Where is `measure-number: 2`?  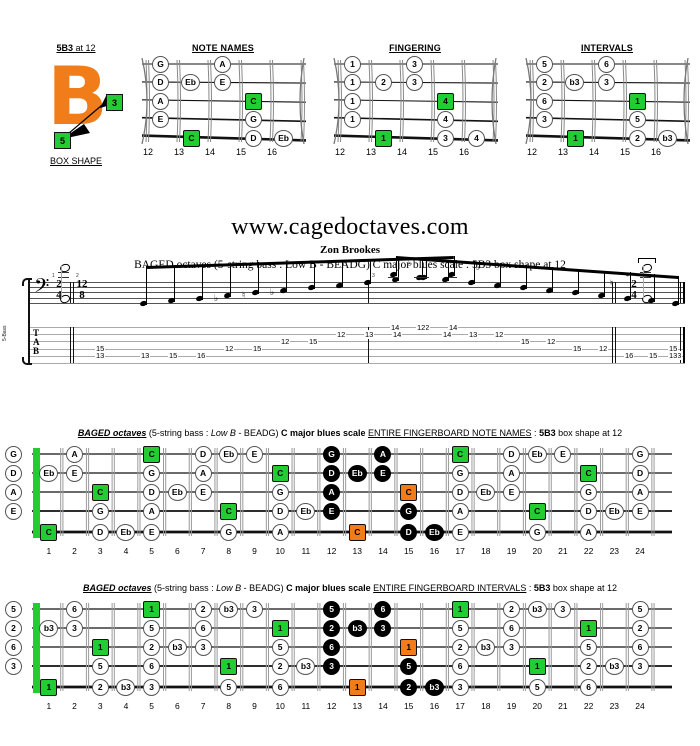
measure-number: 2 is located at coordinates (77, 276).